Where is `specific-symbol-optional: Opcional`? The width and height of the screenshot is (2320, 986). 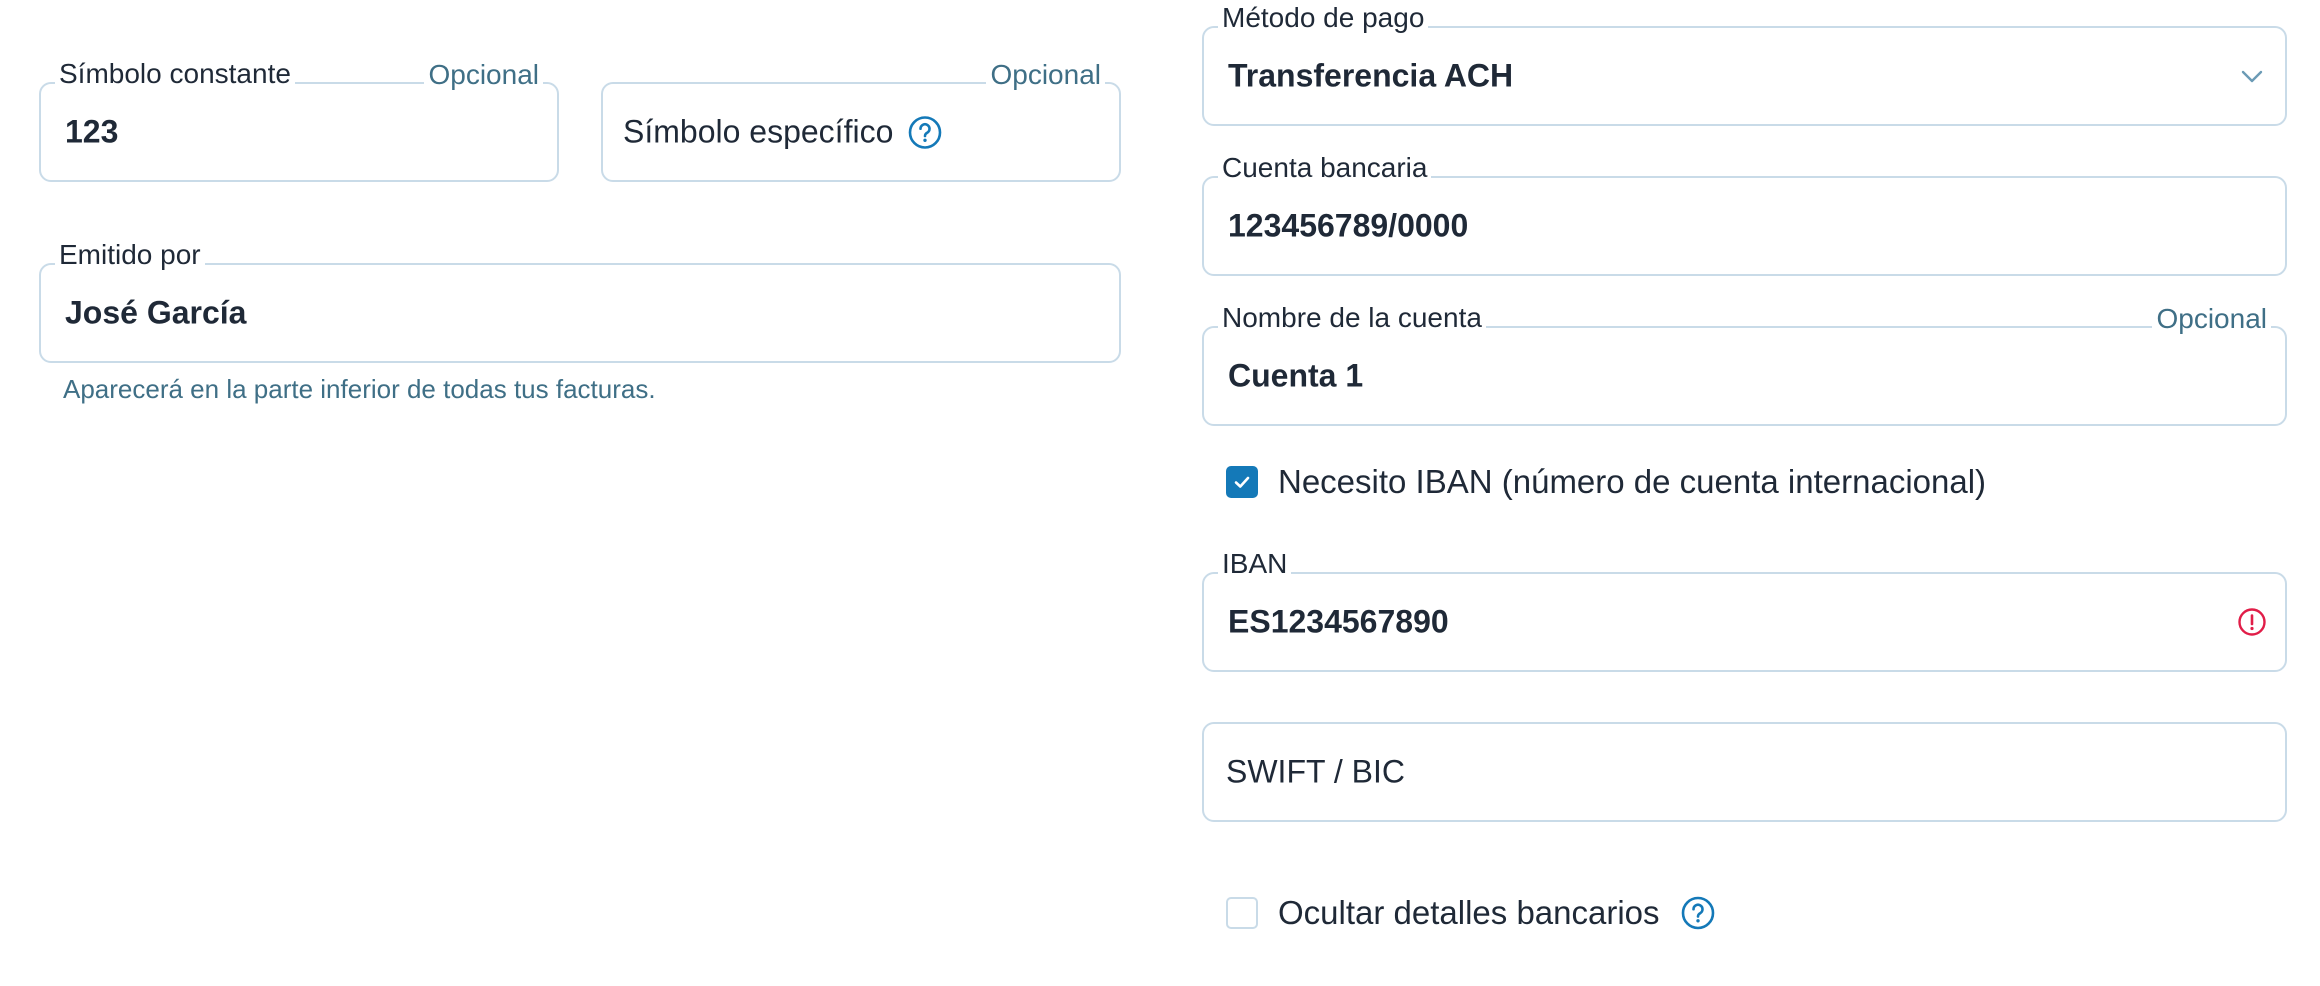 specific-symbol-optional: Opcional is located at coordinates (1045, 75).